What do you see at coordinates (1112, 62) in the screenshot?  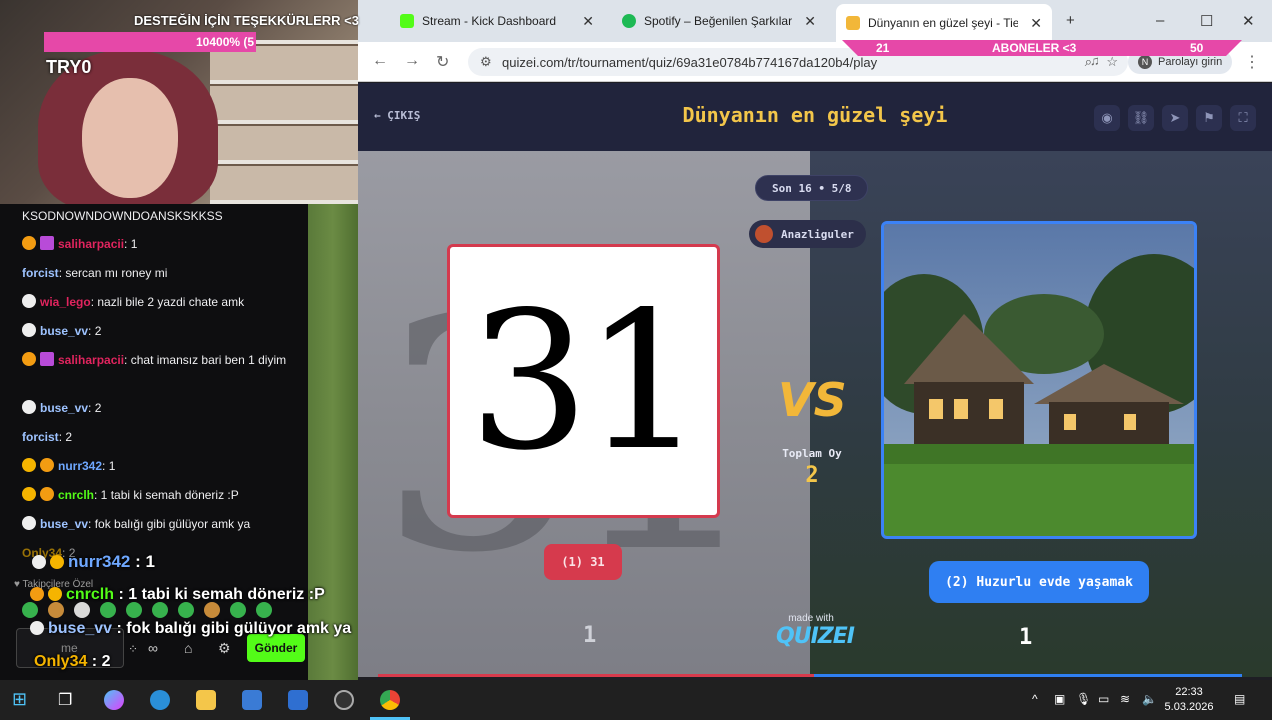 I see `bookmark-star-icon: ☆` at bounding box center [1112, 62].